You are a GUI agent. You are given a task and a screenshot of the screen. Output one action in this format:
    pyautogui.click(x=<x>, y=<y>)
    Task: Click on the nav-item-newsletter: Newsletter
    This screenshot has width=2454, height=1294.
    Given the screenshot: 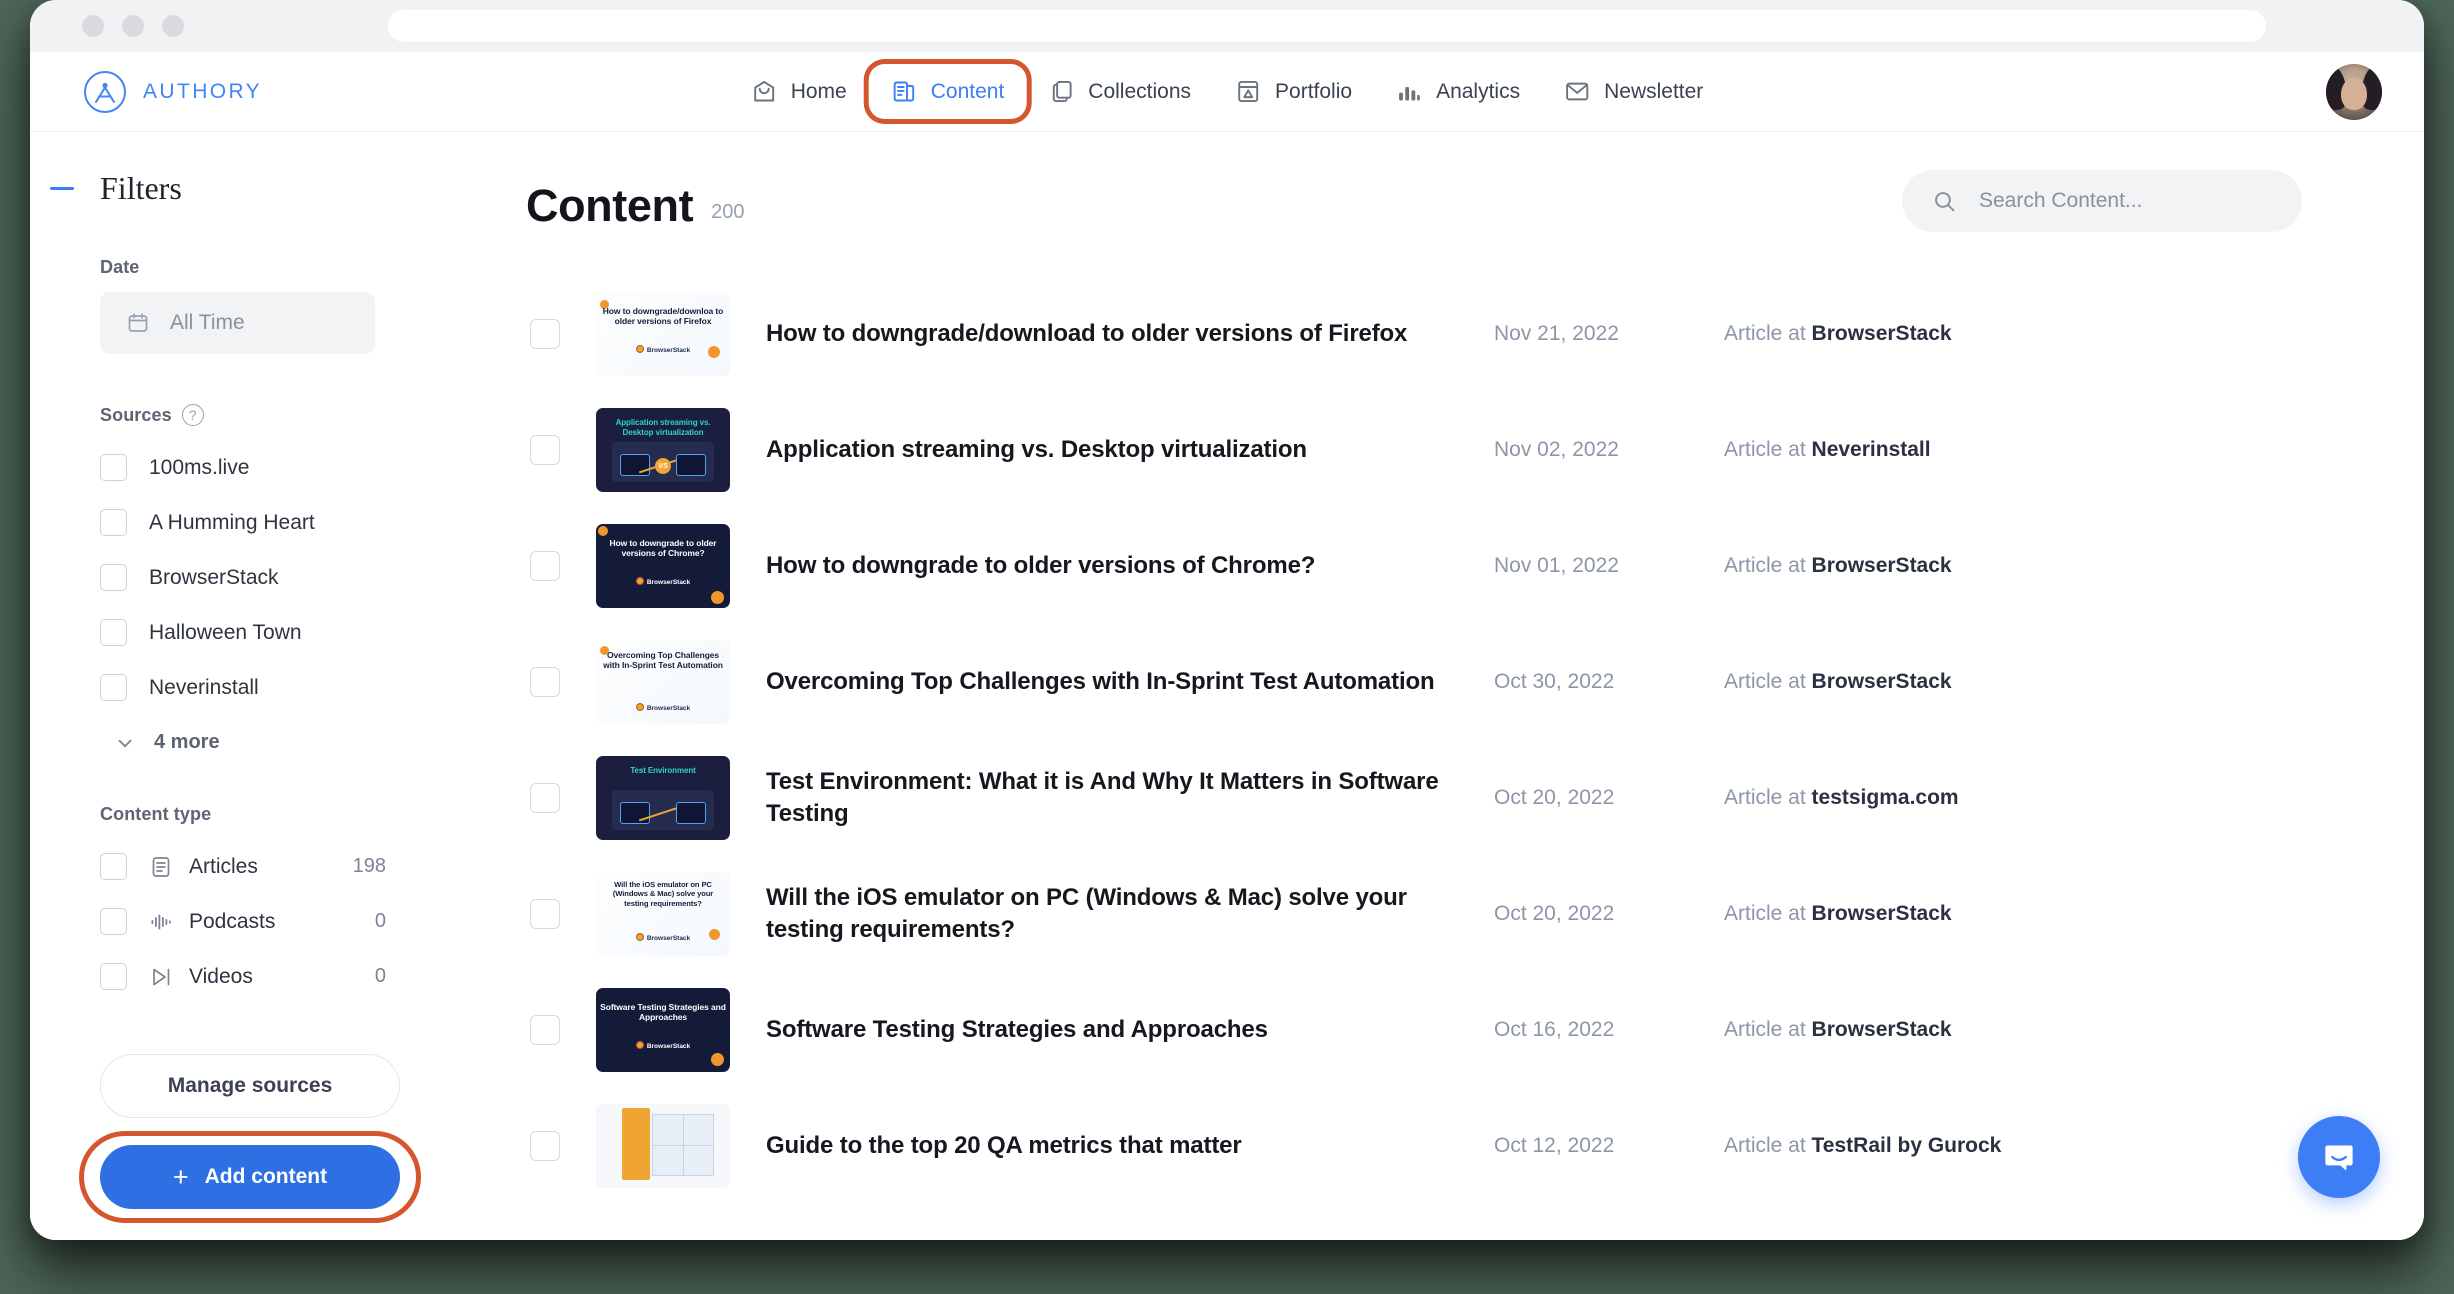 What is the action you would take?
    pyautogui.click(x=1633, y=91)
    